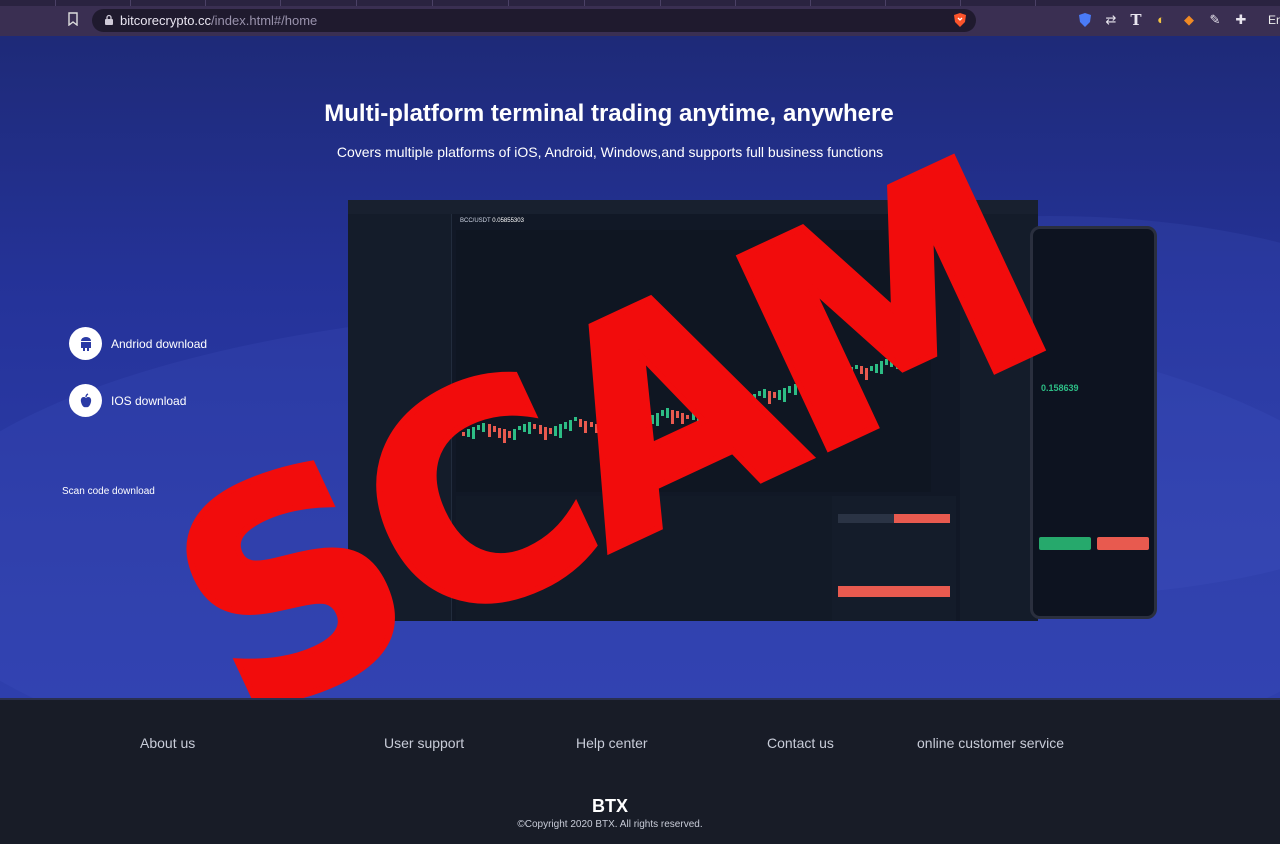 This screenshot has height=844, width=1280. What do you see at coordinates (218, 20) in the screenshot?
I see `url-text: bitcorecrypto.cc/index.html#/home` at bounding box center [218, 20].